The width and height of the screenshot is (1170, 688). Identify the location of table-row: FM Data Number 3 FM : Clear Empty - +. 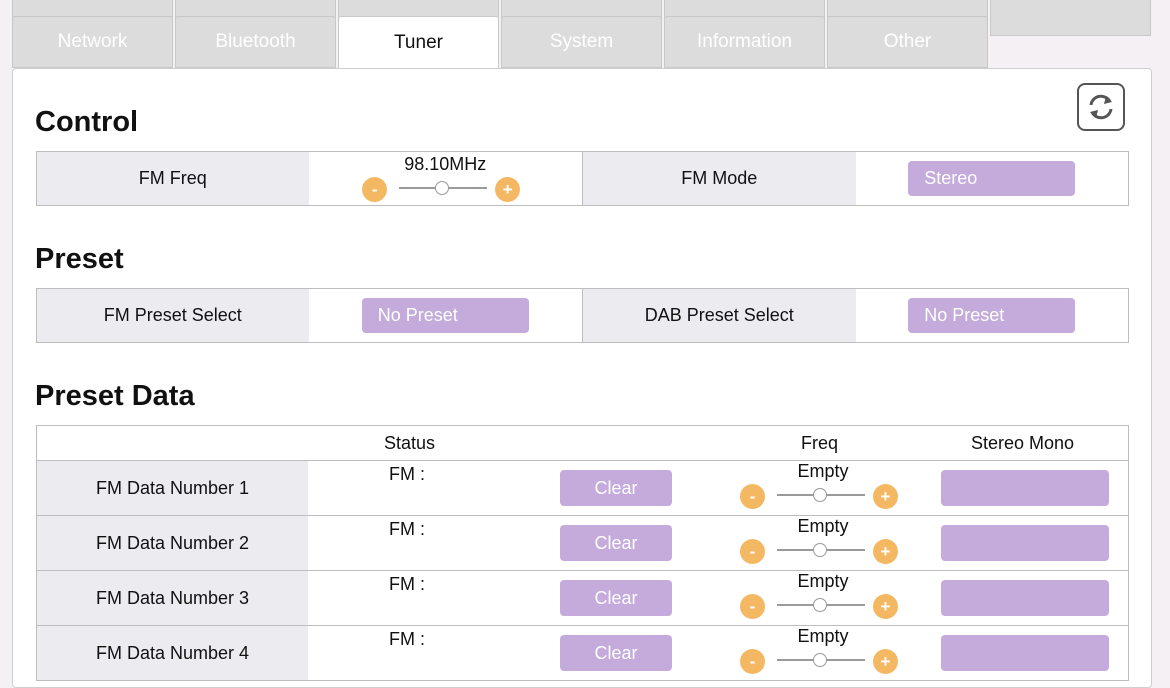
(582, 598).